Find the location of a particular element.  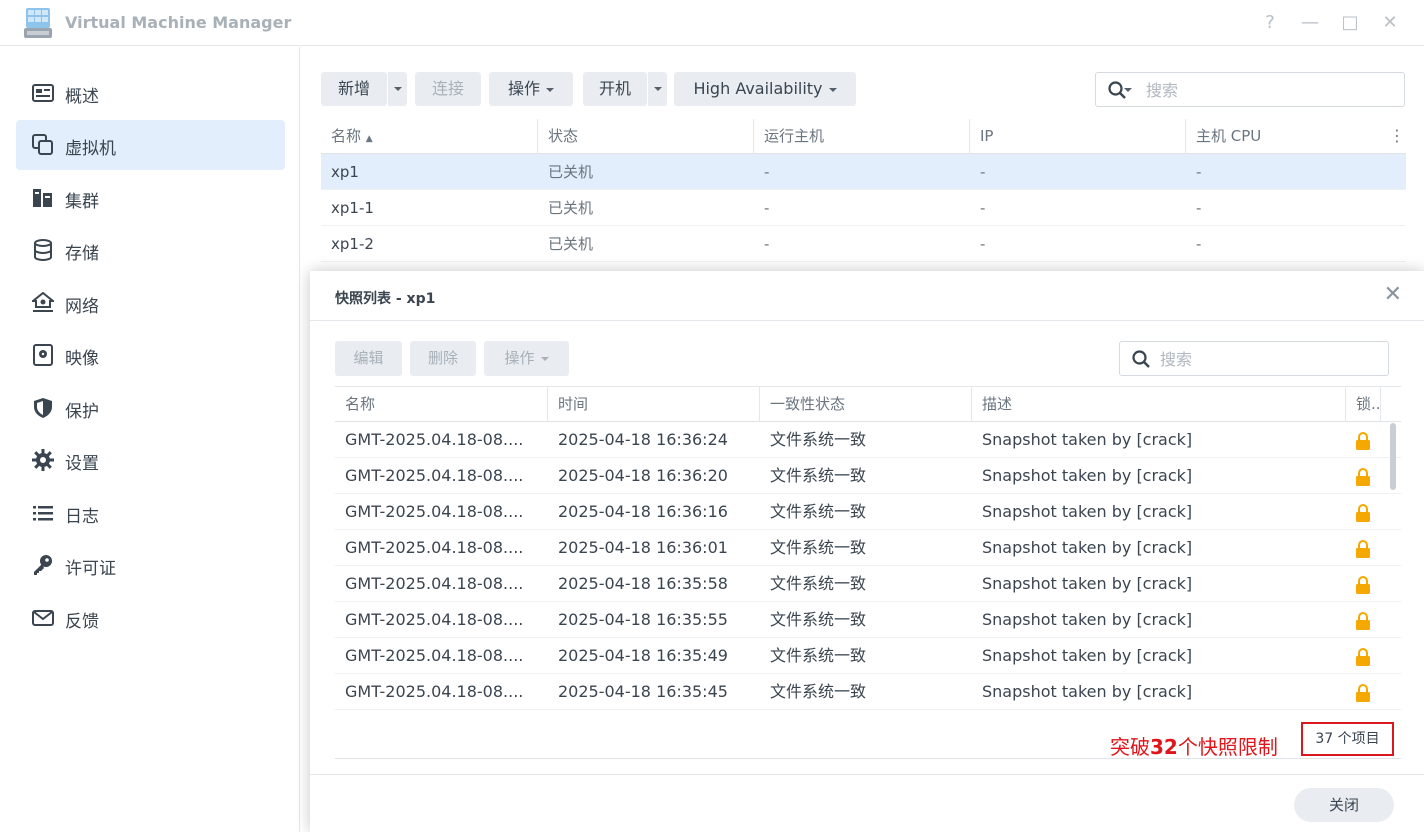

scrollbar is located at coordinates (1393, 456).